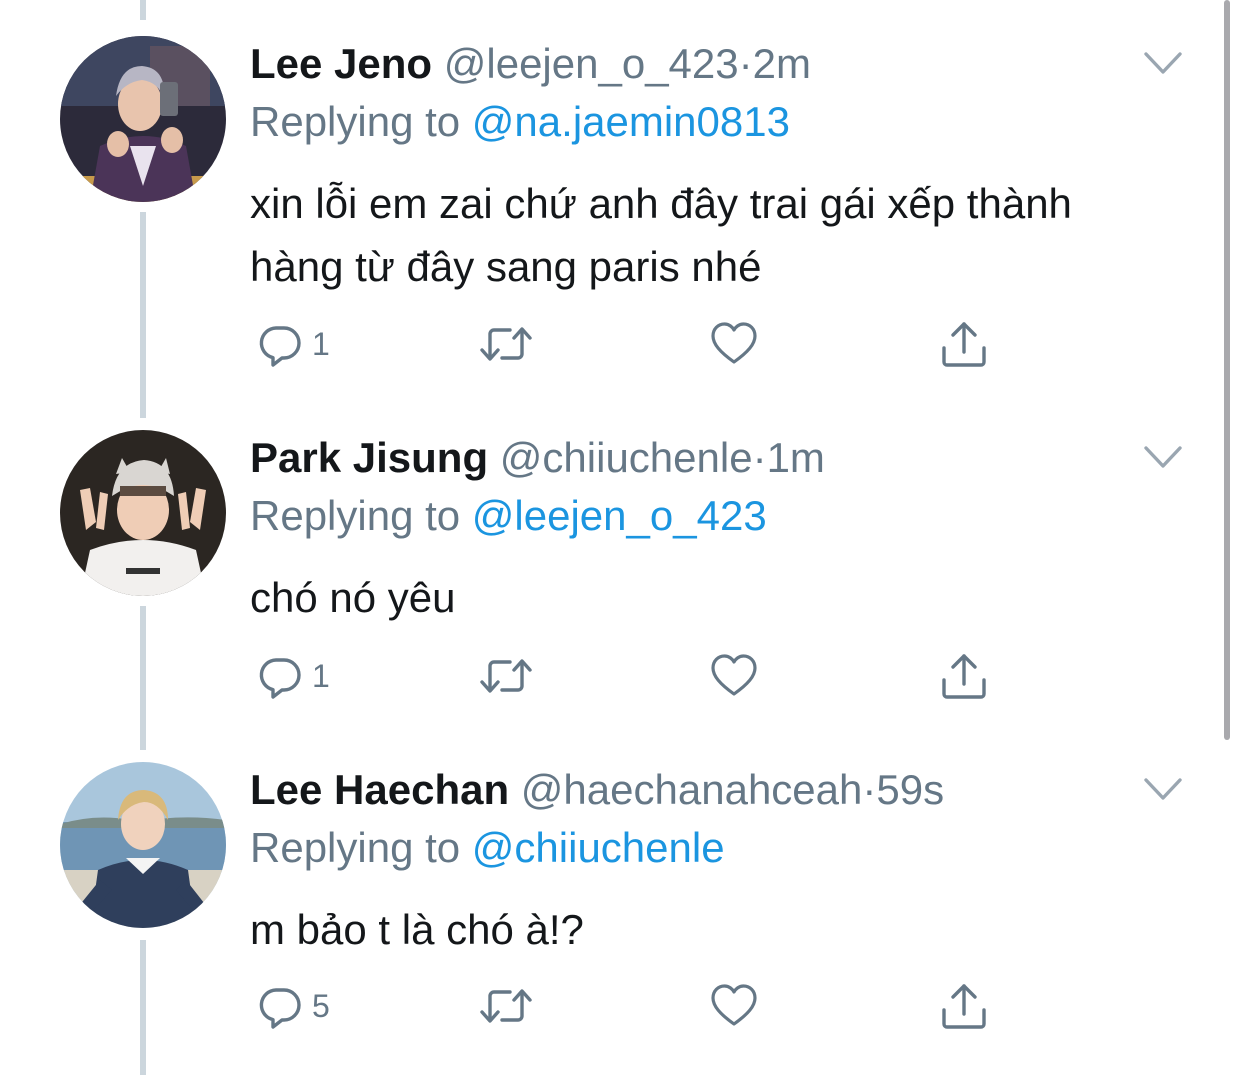  What do you see at coordinates (626, 457) in the screenshot?
I see `user-handle: @chiiuchenle` at bounding box center [626, 457].